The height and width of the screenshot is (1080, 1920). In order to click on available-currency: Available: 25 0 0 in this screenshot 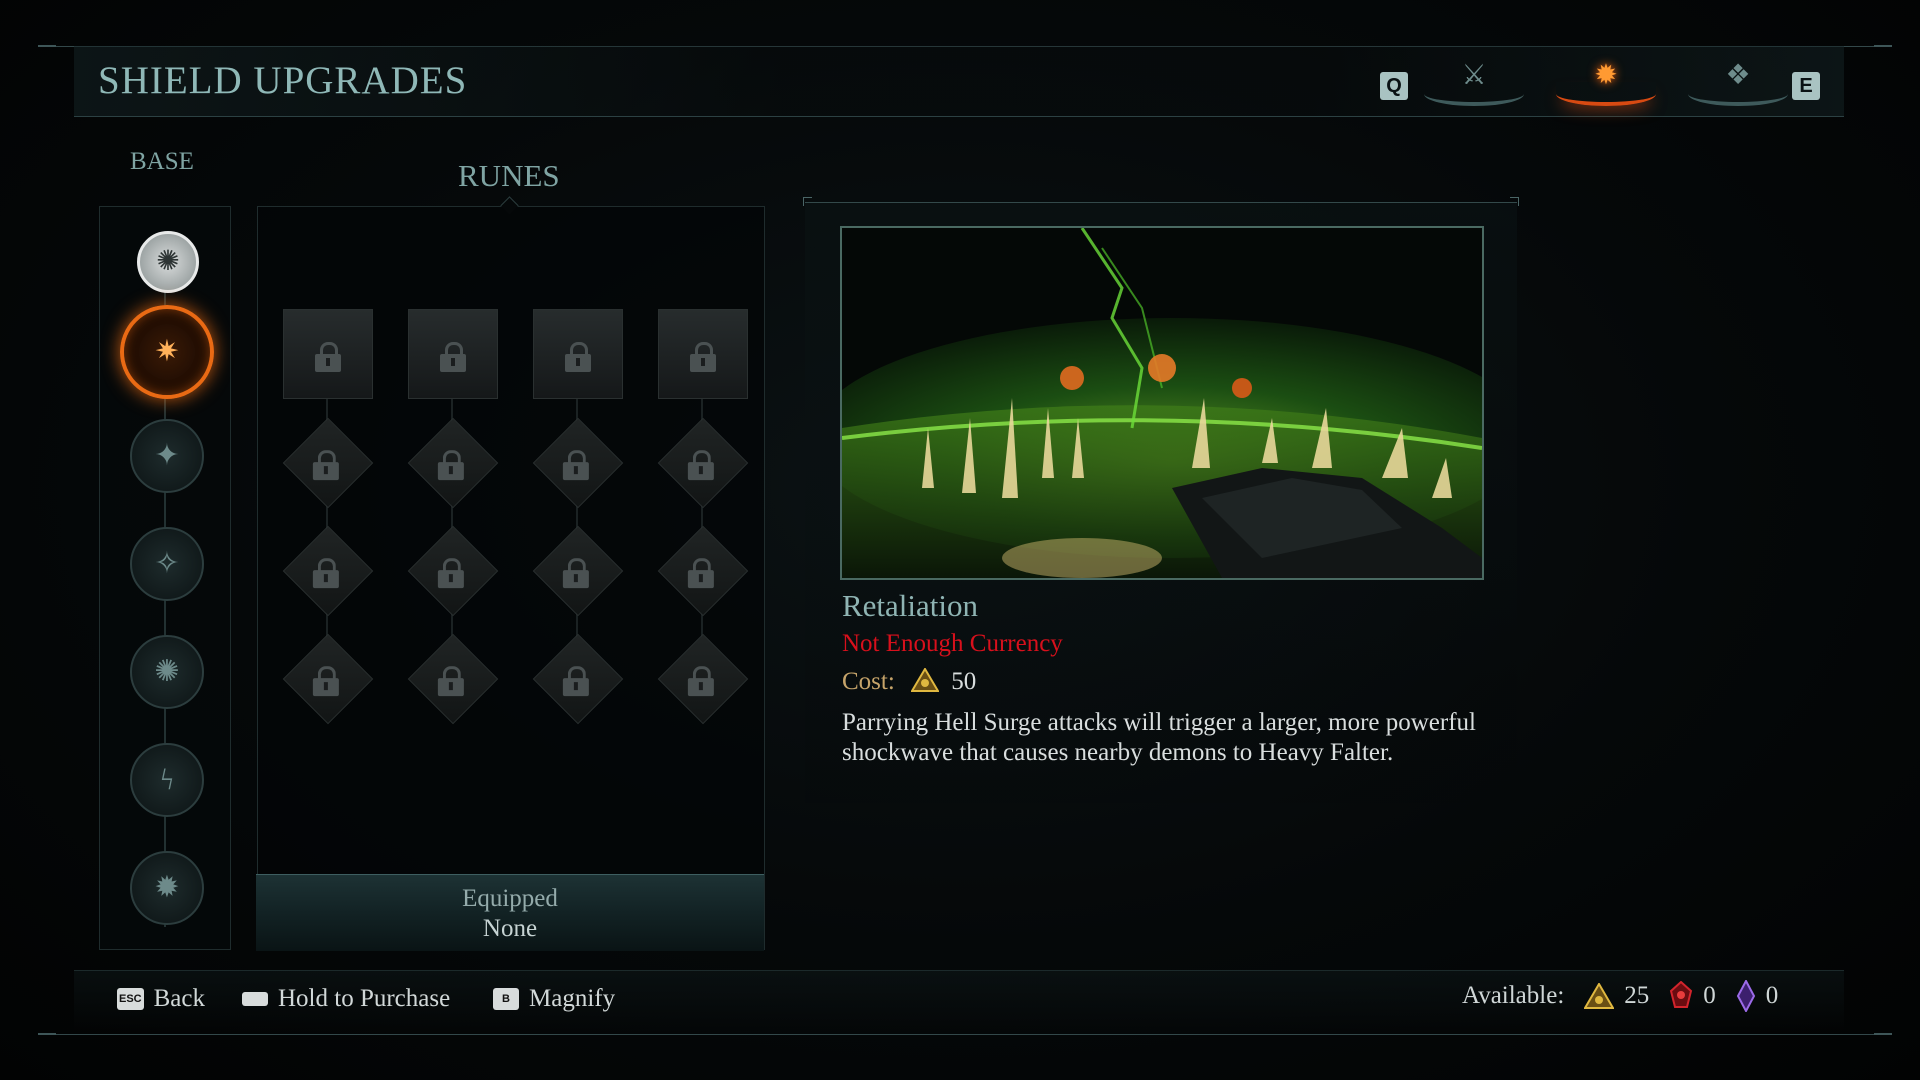, I will do `click(1620, 996)`.